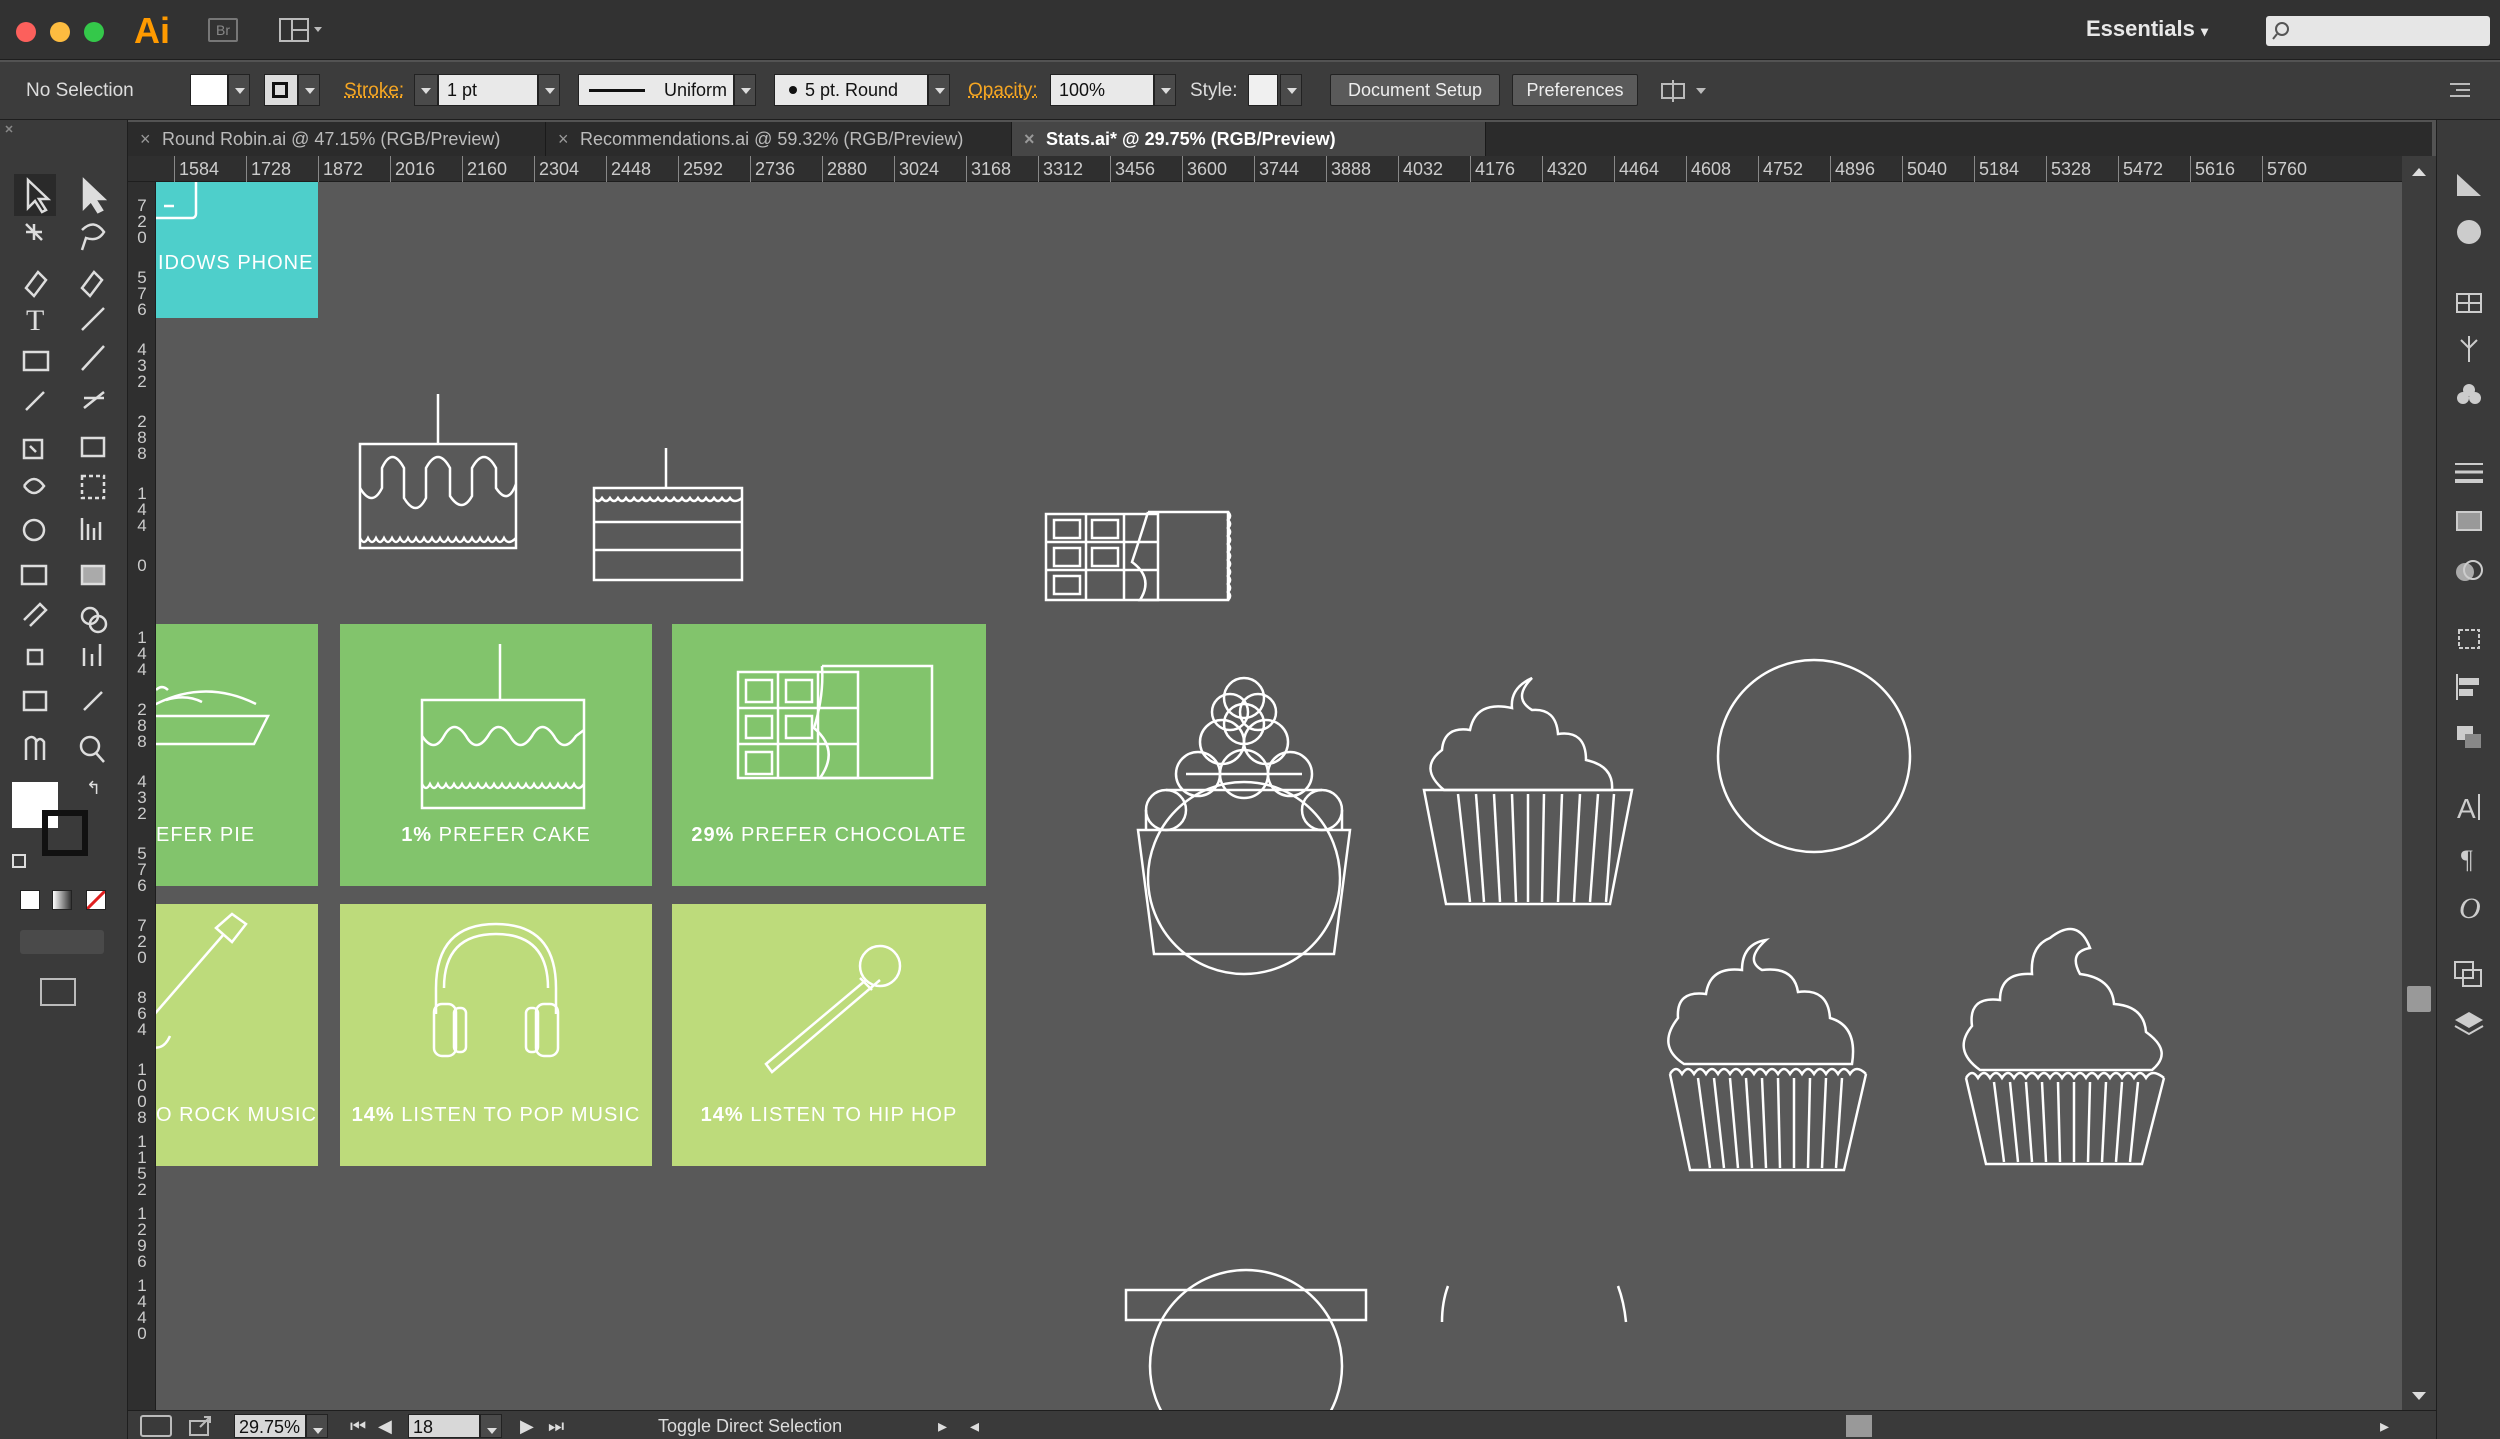 This screenshot has width=2500, height=1439. What do you see at coordinates (1263, 90) in the screenshot?
I see `graphic-style-swatch` at bounding box center [1263, 90].